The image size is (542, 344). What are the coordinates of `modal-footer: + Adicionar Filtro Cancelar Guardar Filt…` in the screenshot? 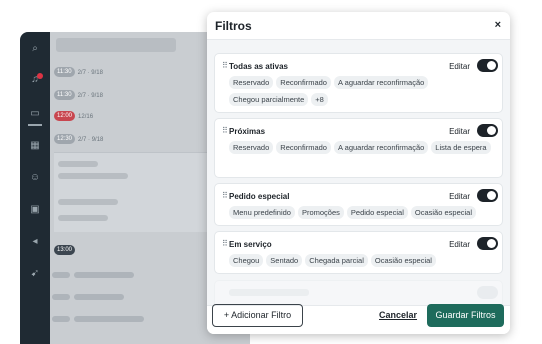 It's located at (358, 319).